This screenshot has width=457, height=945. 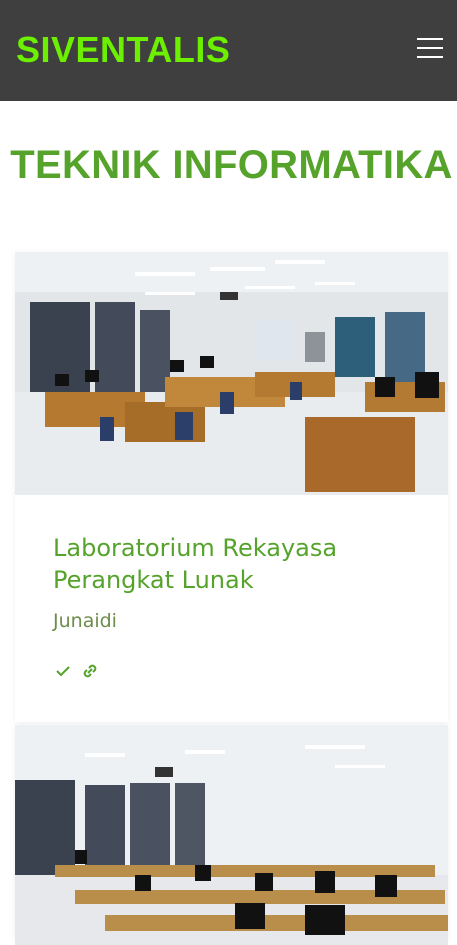 I want to click on check-icon, so click(x=63, y=671).